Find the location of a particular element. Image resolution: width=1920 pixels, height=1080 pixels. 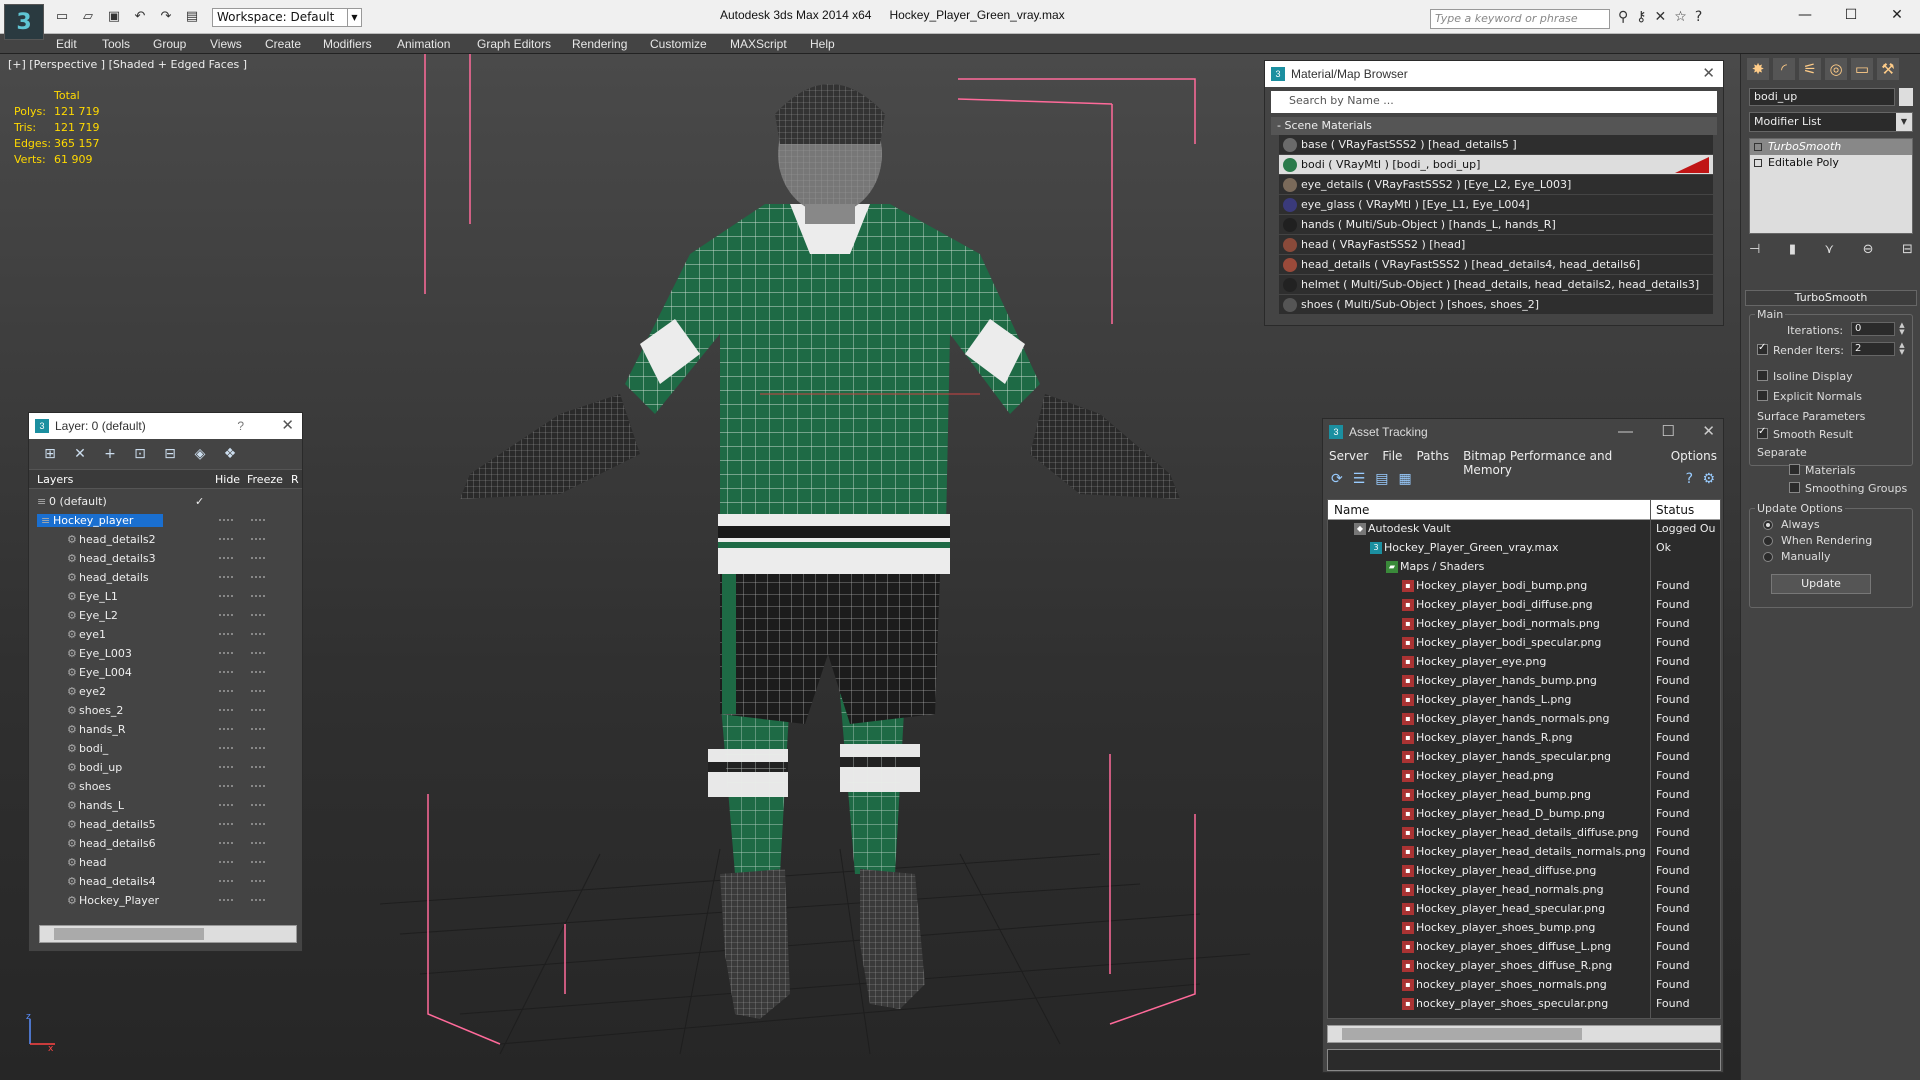

help-icon: ? is located at coordinates (1689, 479).